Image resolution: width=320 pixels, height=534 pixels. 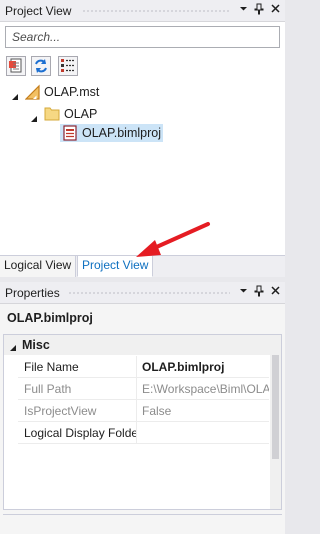 What do you see at coordinates (157, 411) in the screenshot?
I see `property-value: False` at bounding box center [157, 411].